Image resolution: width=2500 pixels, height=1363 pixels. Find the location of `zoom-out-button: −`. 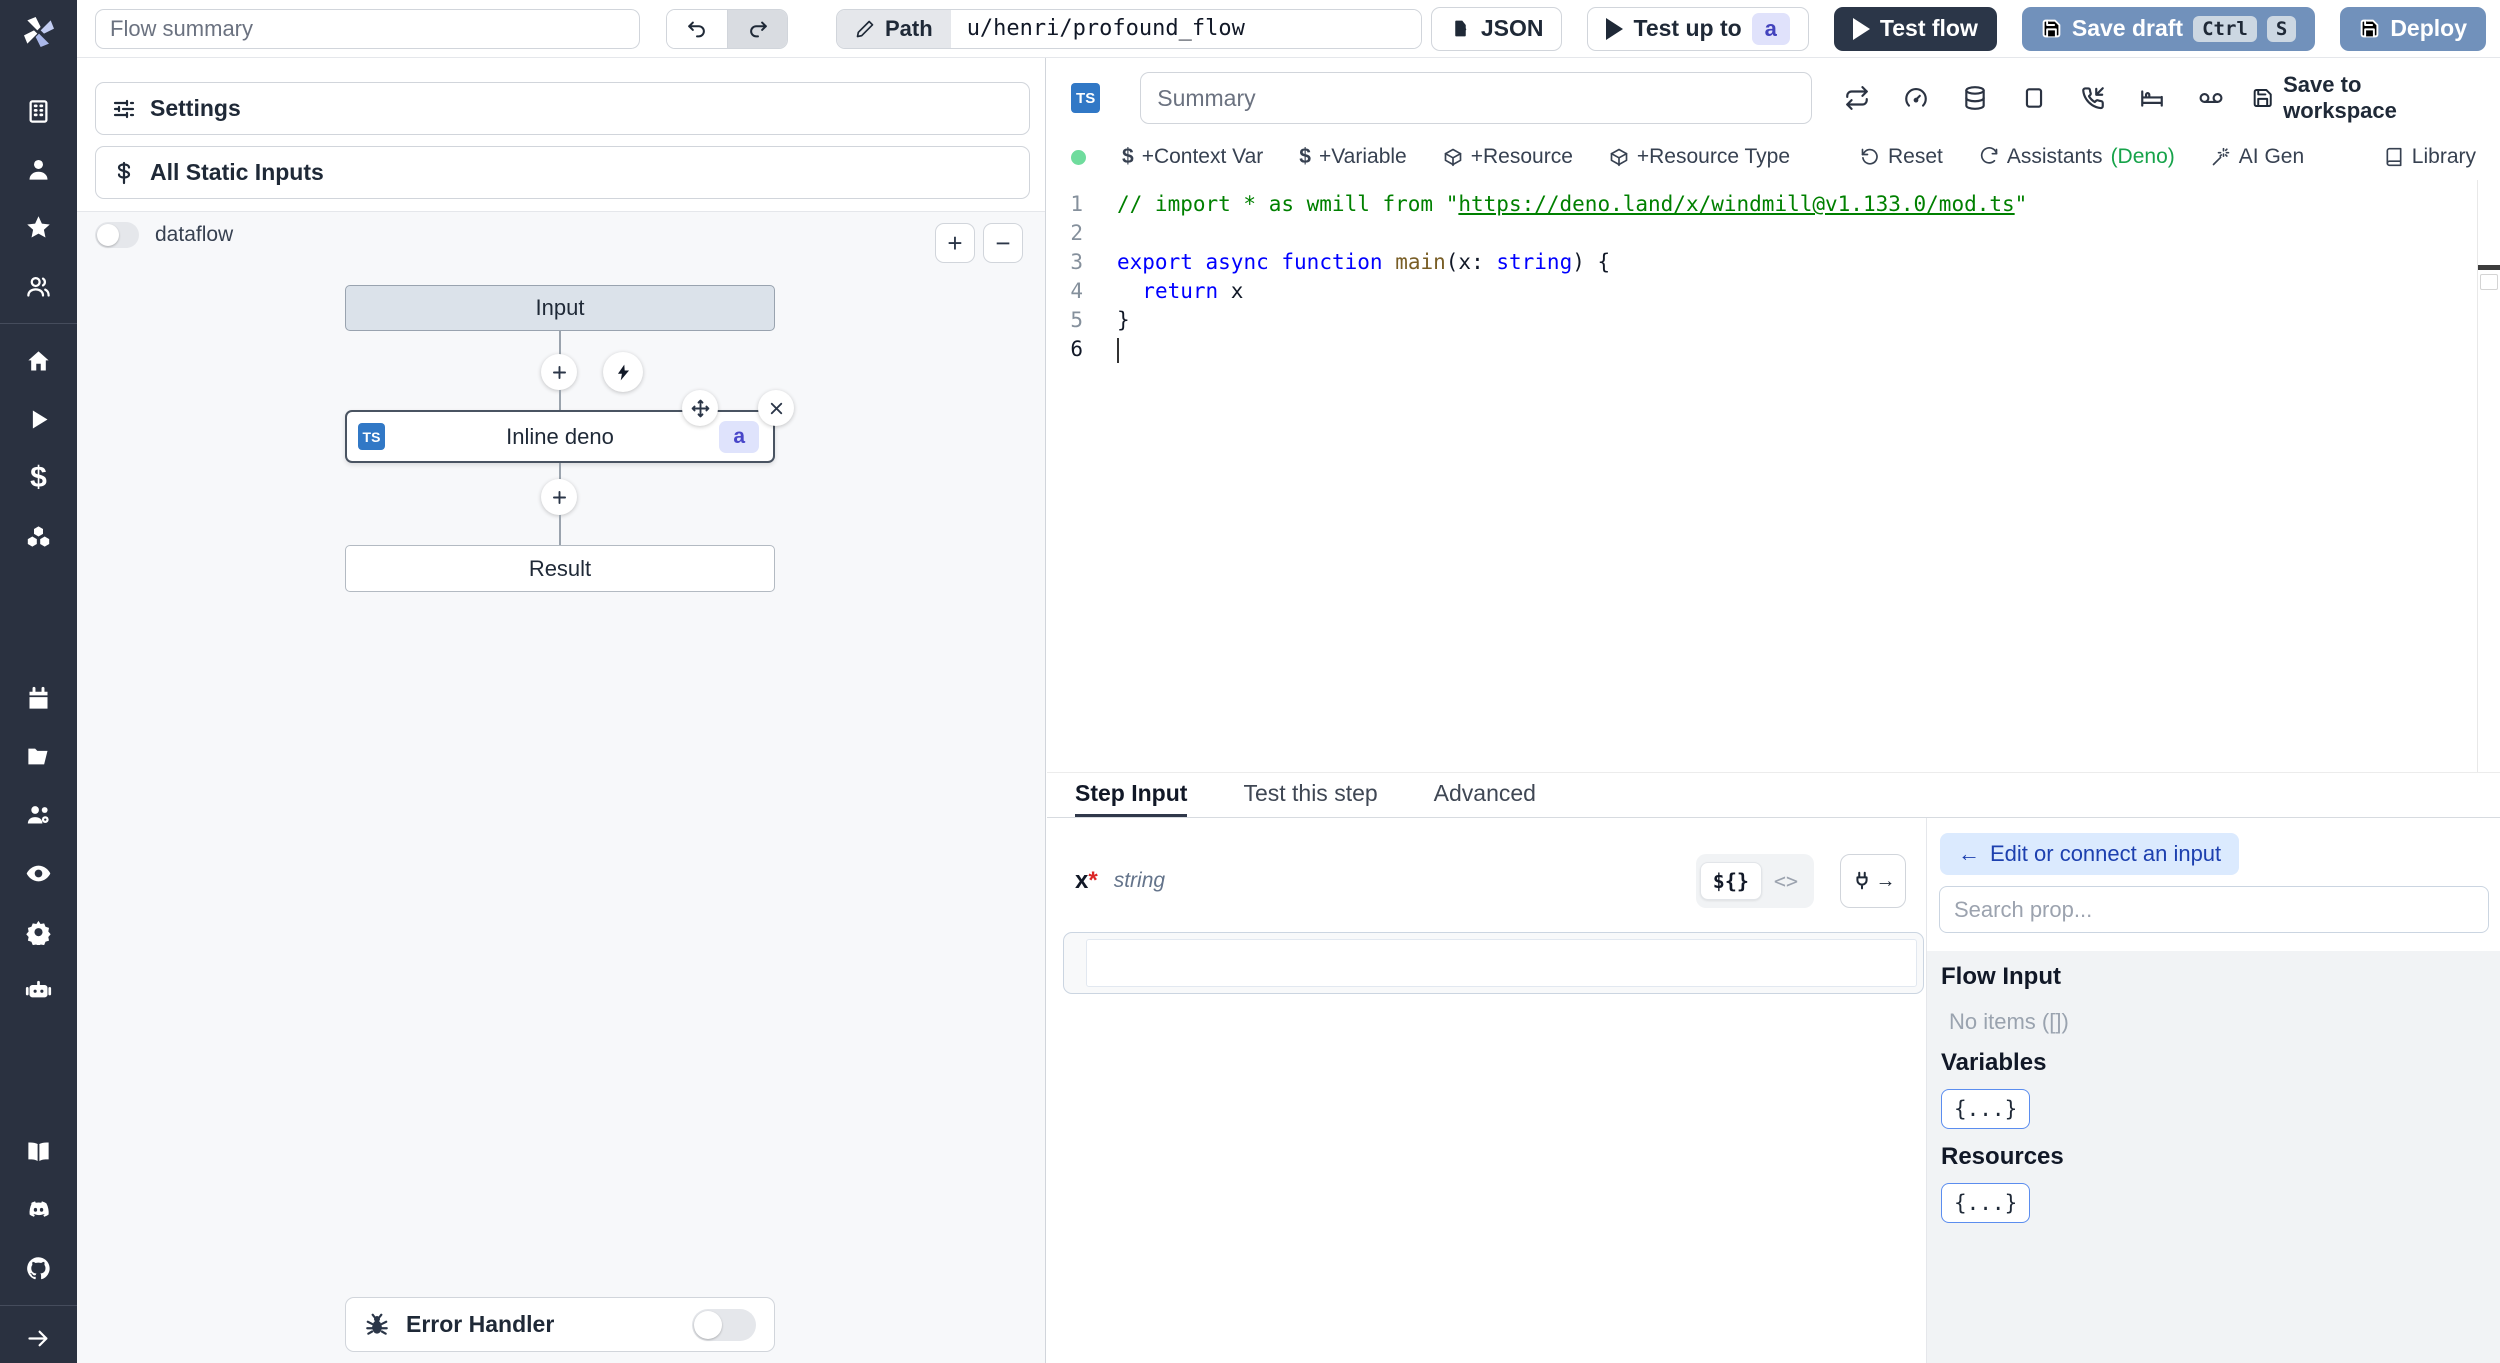

zoom-out-button: − is located at coordinates (1003, 243).